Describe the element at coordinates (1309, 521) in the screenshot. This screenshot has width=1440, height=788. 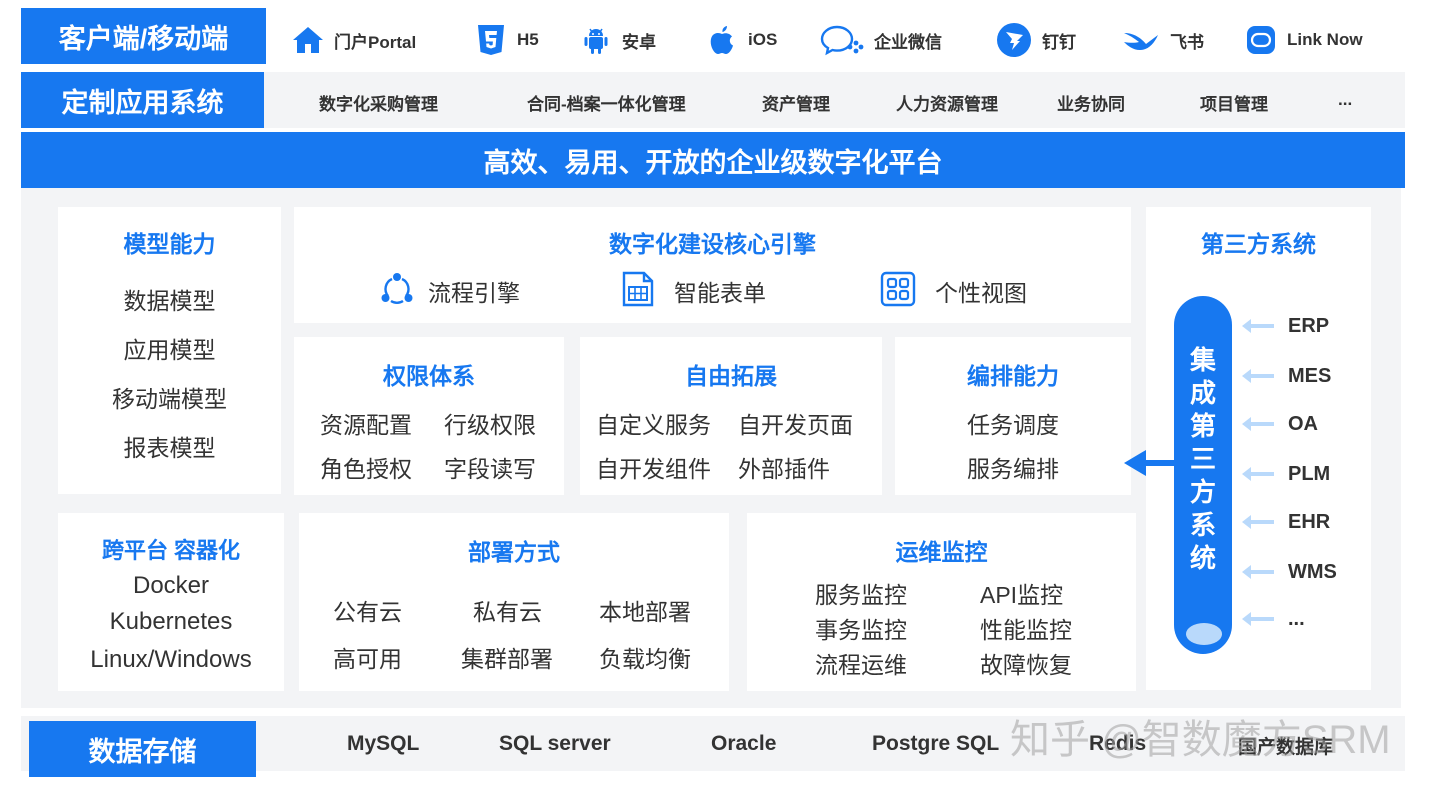
I see `system-label: EHR` at that location.